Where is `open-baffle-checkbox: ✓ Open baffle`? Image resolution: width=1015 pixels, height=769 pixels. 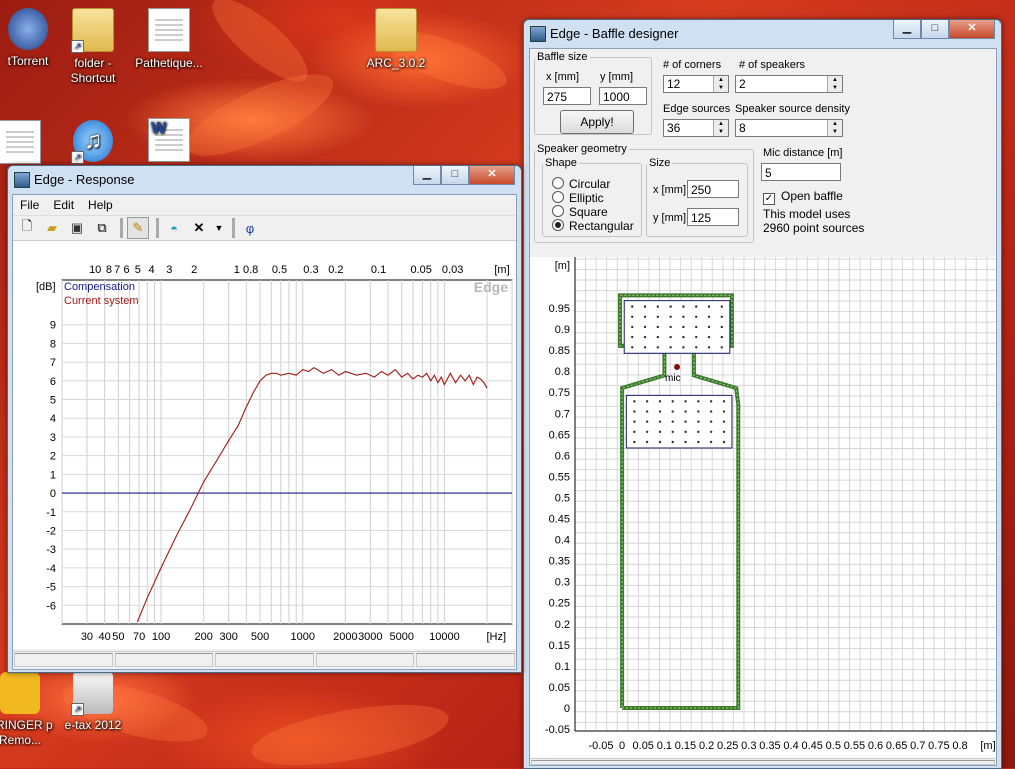
open-baffle-checkbox: ✓ Open baffle is located at coordinates (803, 197).